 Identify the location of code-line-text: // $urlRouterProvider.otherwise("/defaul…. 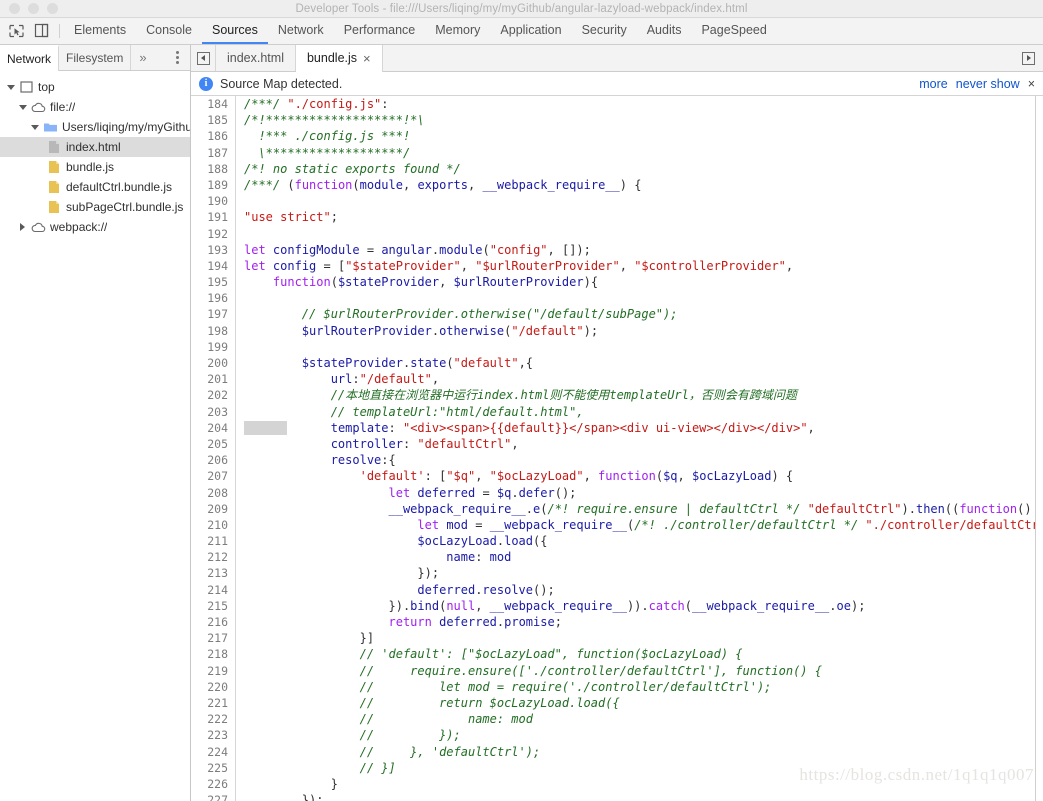
(639, 314).